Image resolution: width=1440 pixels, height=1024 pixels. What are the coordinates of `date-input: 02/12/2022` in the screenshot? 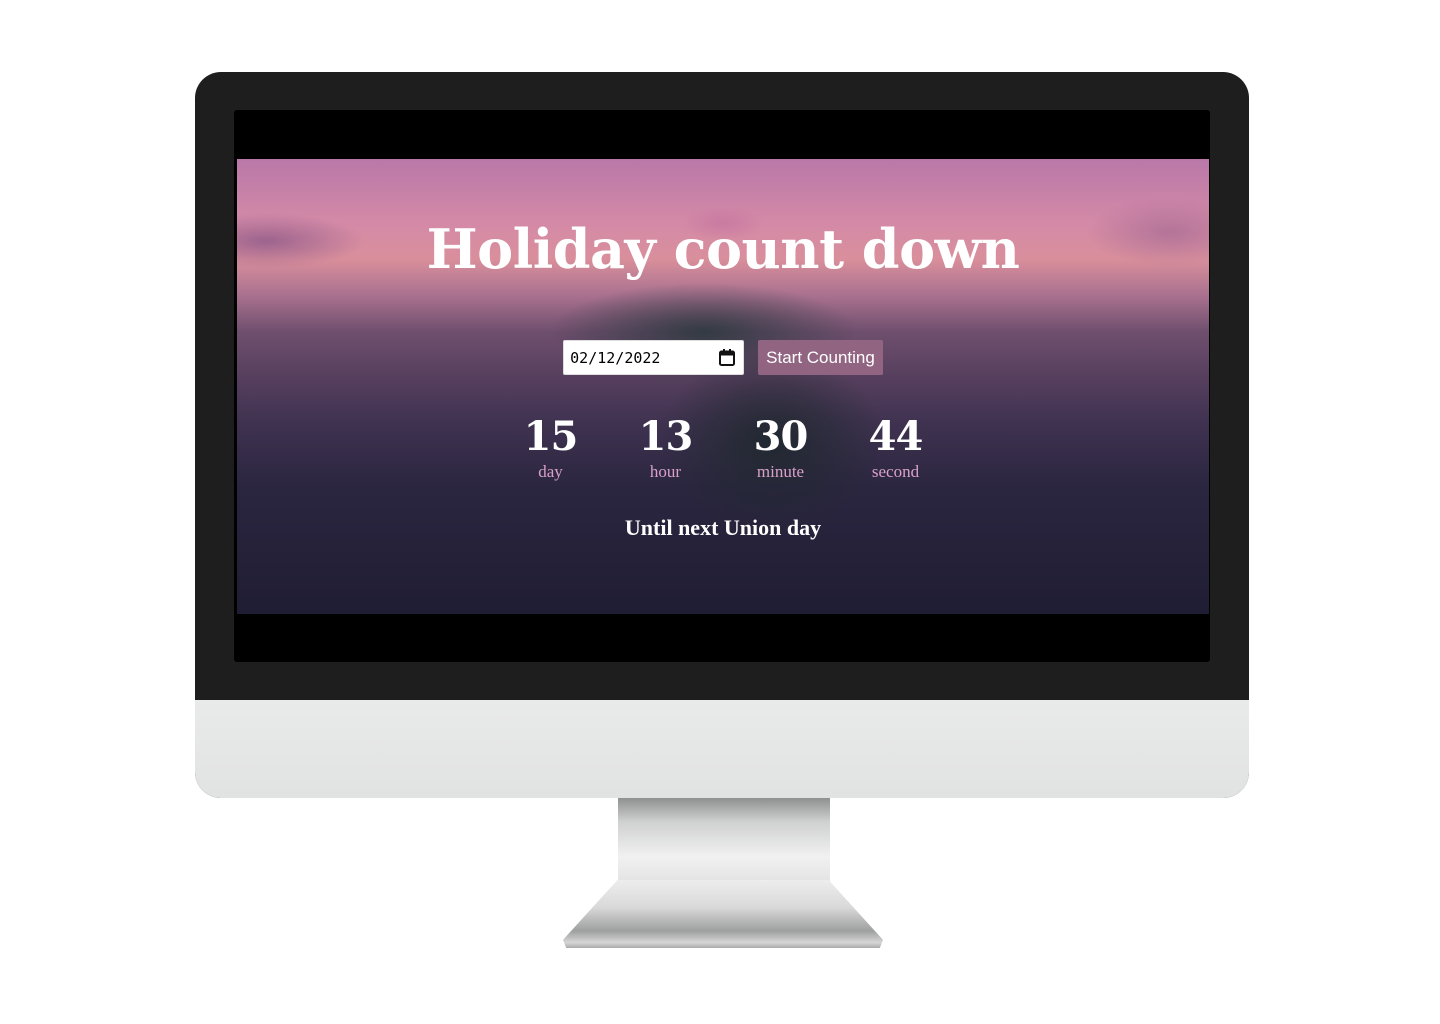 It's located at (654, 357).